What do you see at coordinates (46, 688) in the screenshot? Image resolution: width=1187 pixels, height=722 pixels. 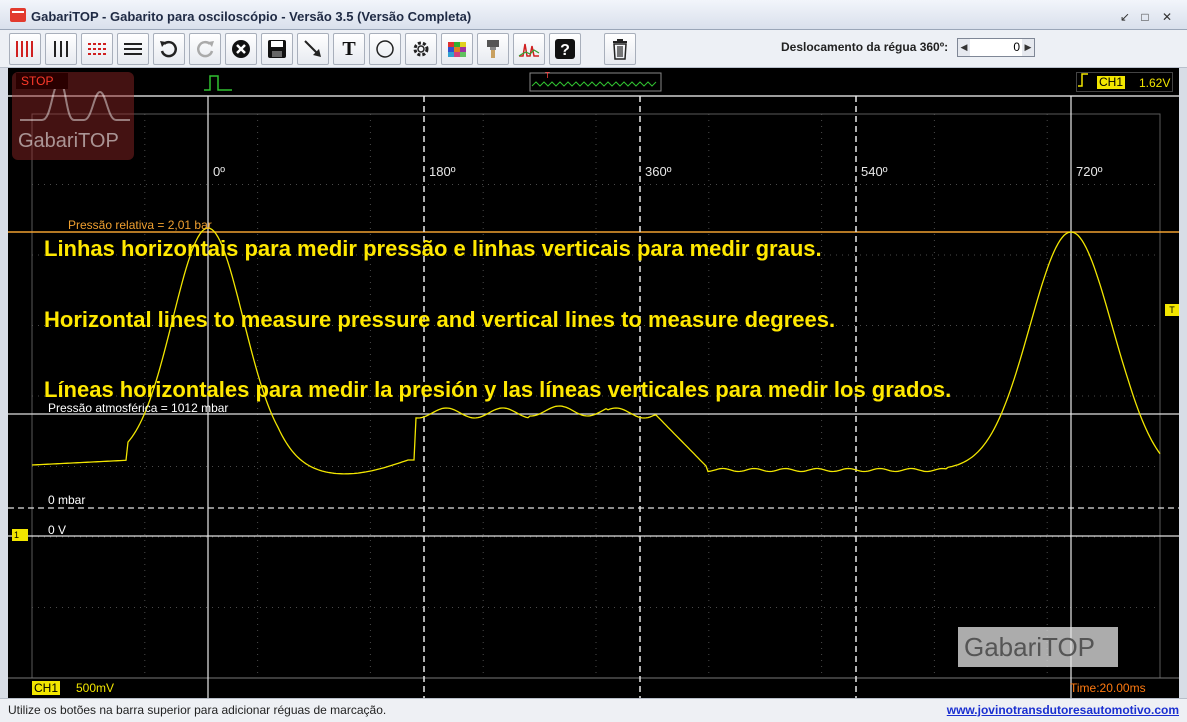 I see `channel-bottom-label: CH1` at bounding box center [46, 688].